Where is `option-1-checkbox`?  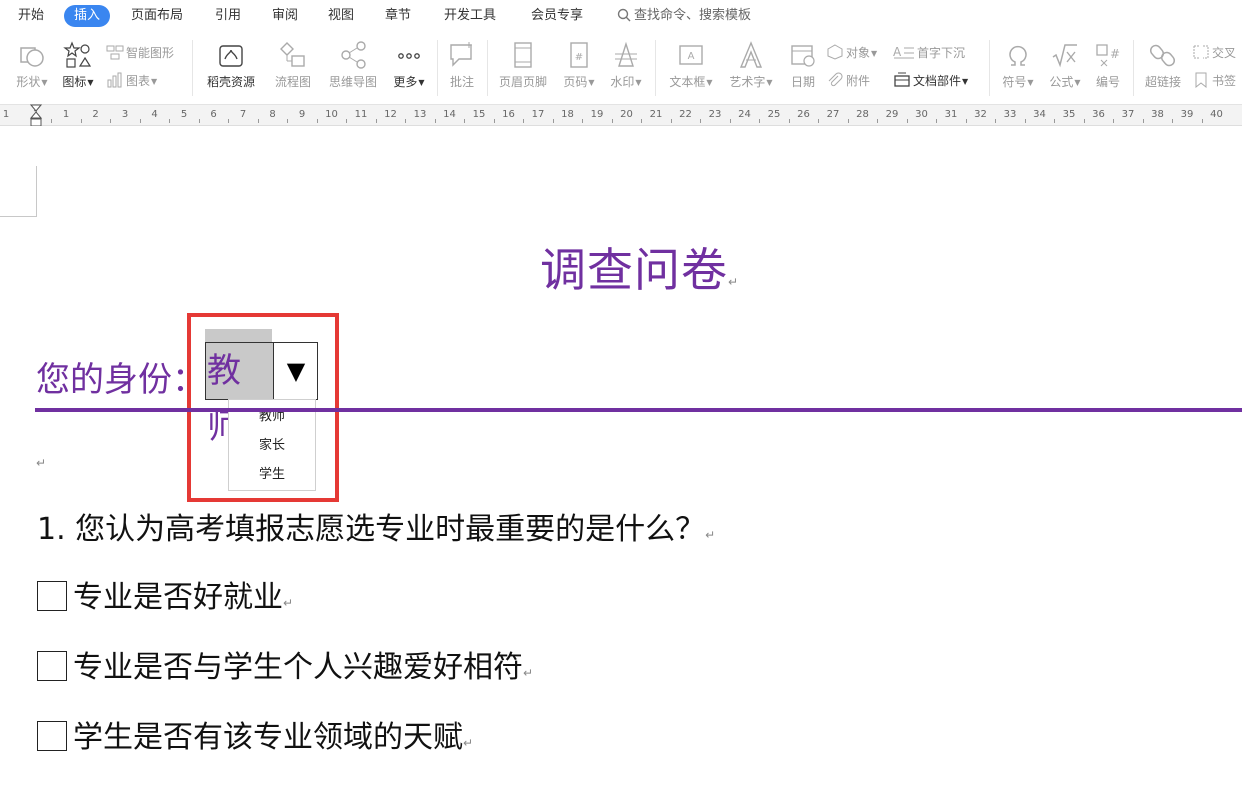 option-1-checkbox is located at coordinates (52, 596).